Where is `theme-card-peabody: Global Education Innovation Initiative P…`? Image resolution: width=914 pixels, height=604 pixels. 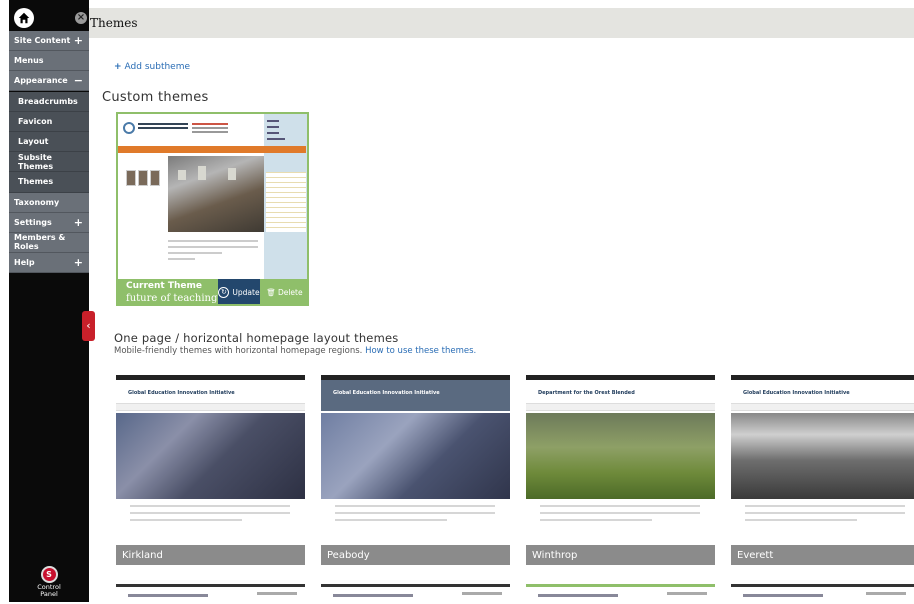
theme-card-peabody: Global Education Innovation Initiative P… is located at coordinates (415, 470).